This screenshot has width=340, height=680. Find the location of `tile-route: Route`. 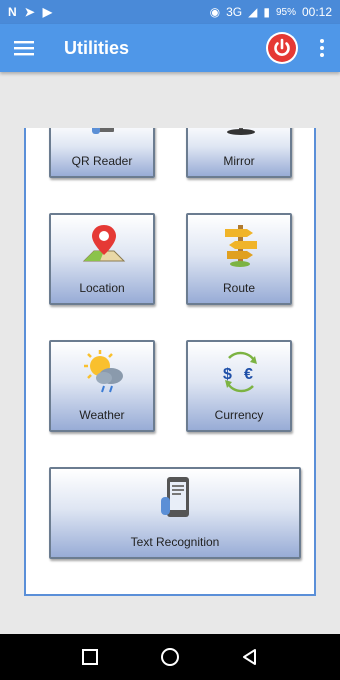

tile-route: Route is located at coordinates (239, 259).